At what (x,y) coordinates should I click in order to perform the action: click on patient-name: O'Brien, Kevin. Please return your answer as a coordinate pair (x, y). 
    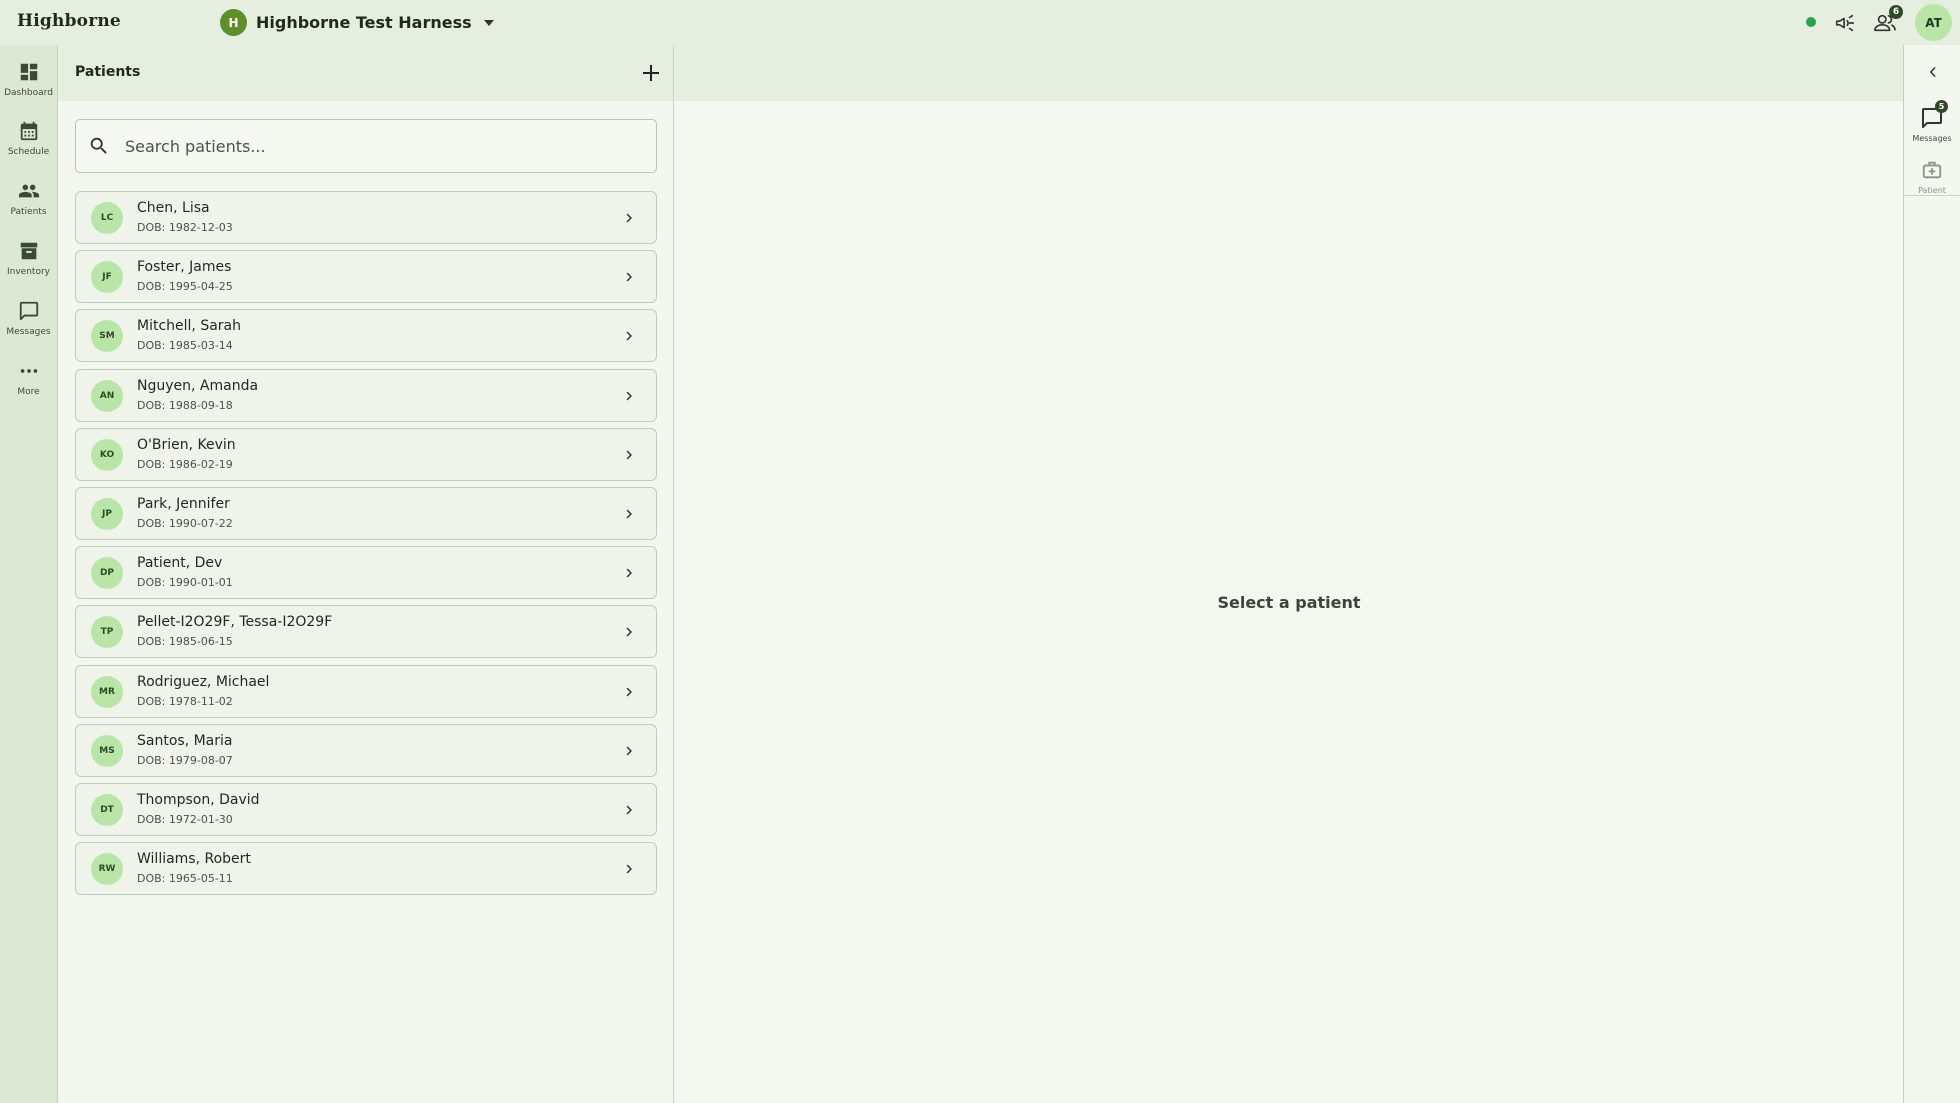
    Looking at the image, I should click on (186, 444).